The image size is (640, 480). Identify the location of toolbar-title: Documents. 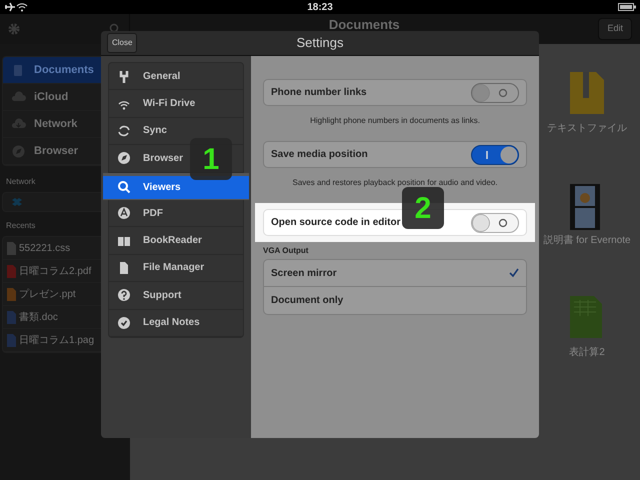
(364, 25).